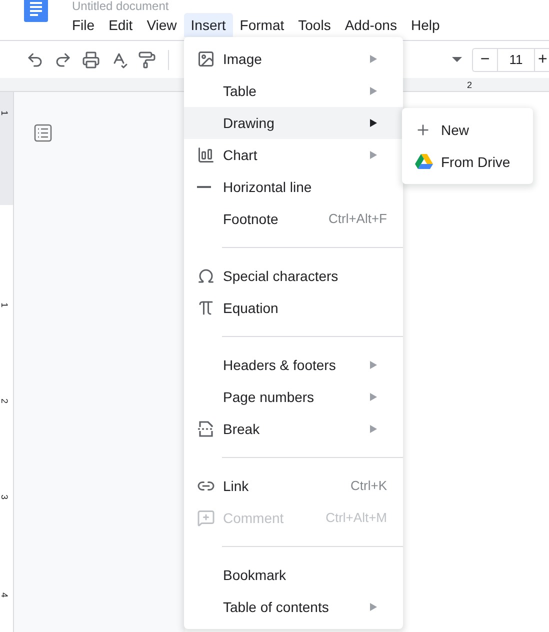 Image resolution: width=549 pixels, height=632 pixels. Describe the element at coordinates (206, 518) in the screenshot. I see `comment-plus-icon` at that location.